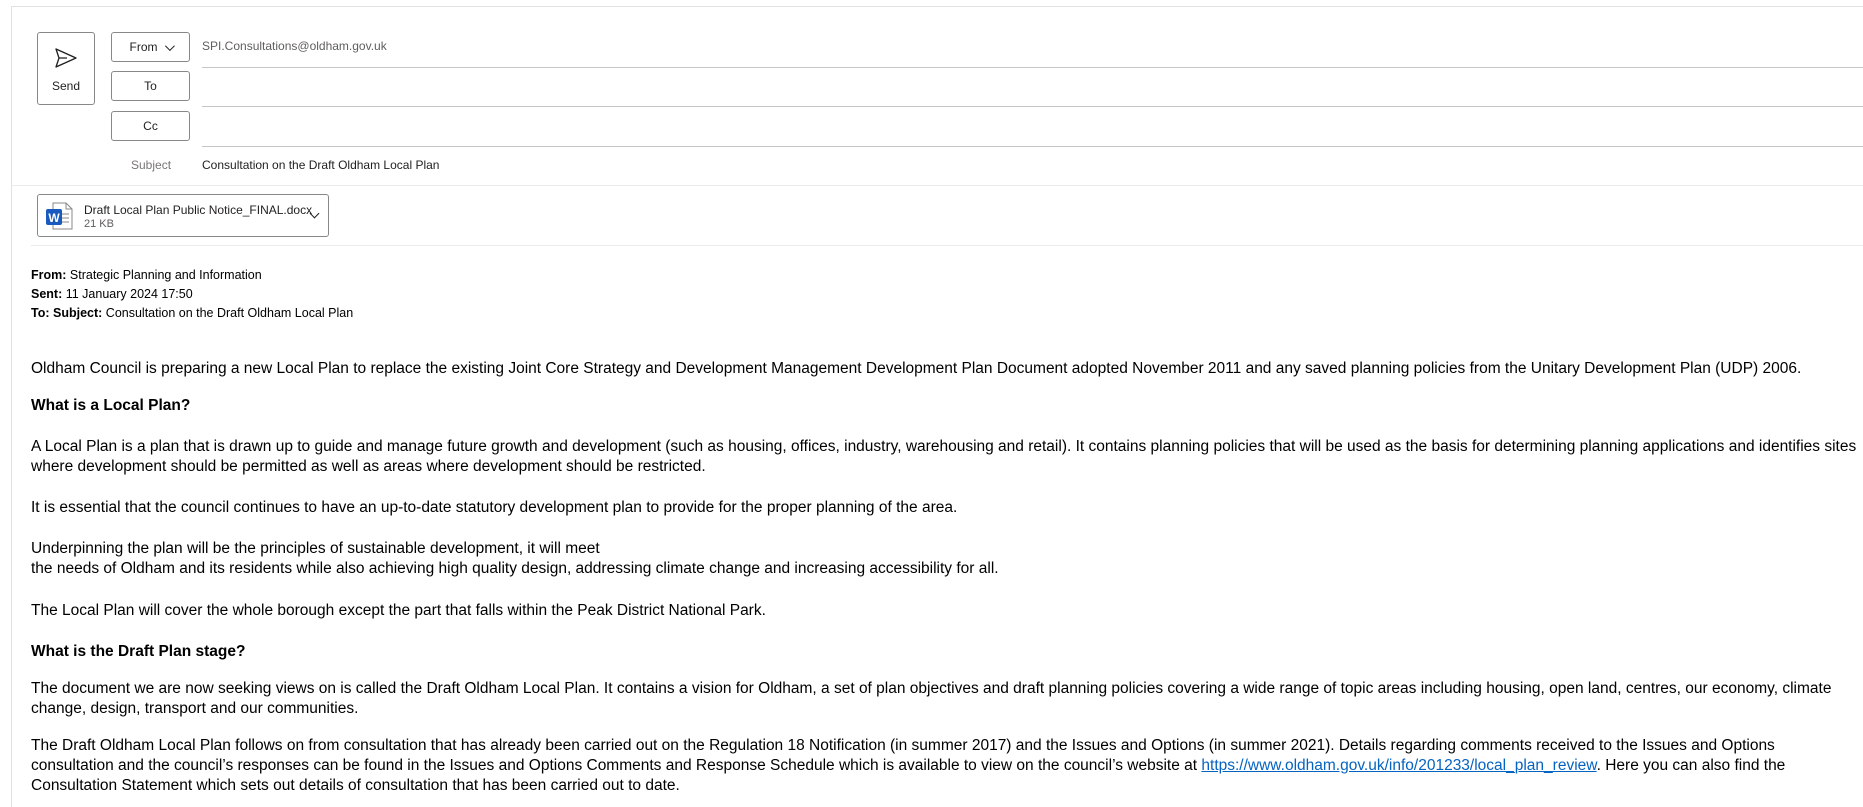  What do you see at coordinates (40, 313) in the screenshot?
I see `forwarded-to-label: To:` at bounding box center [40, 313].